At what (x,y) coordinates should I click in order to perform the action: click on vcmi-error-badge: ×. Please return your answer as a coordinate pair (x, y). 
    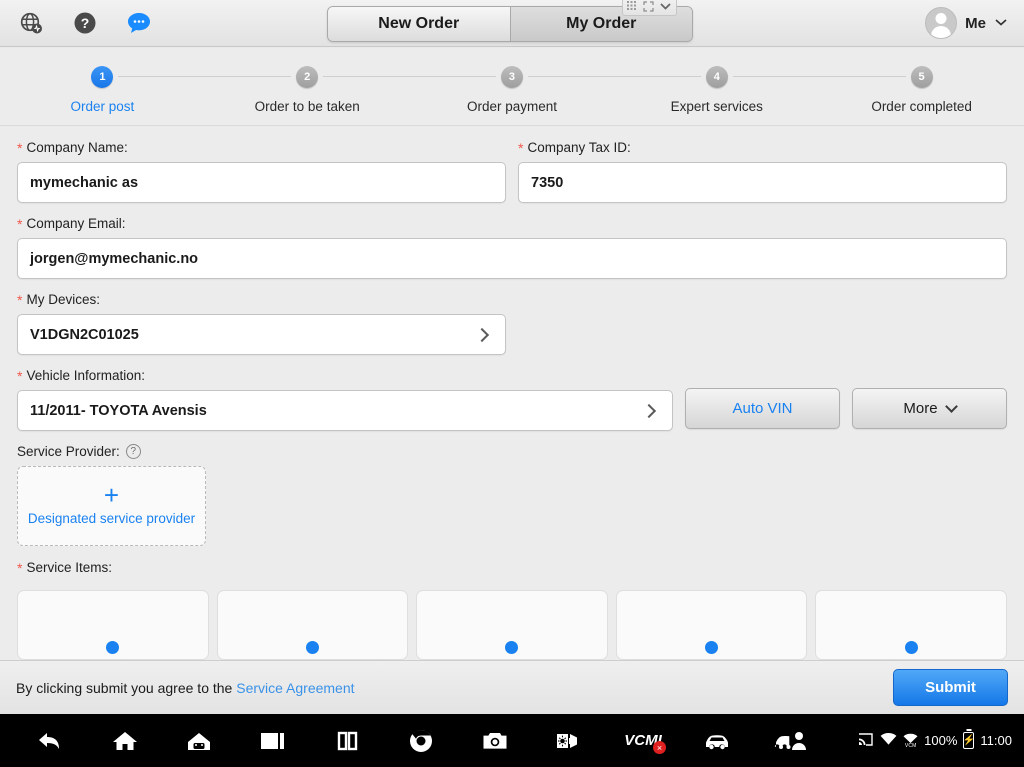
    Looking at the image, I should click on (659, 747).